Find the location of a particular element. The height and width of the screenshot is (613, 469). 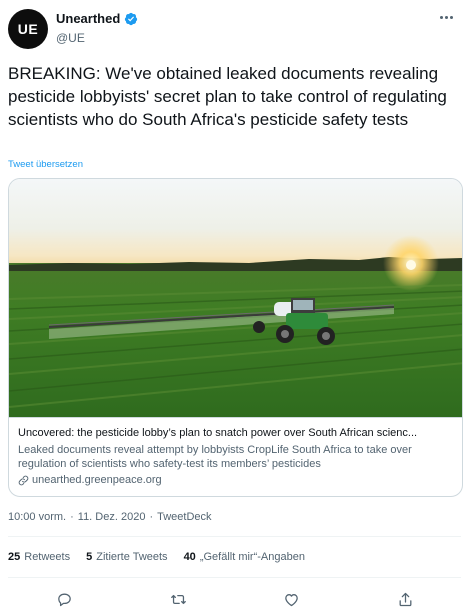

share-icon is located at coordinates (405, 599).